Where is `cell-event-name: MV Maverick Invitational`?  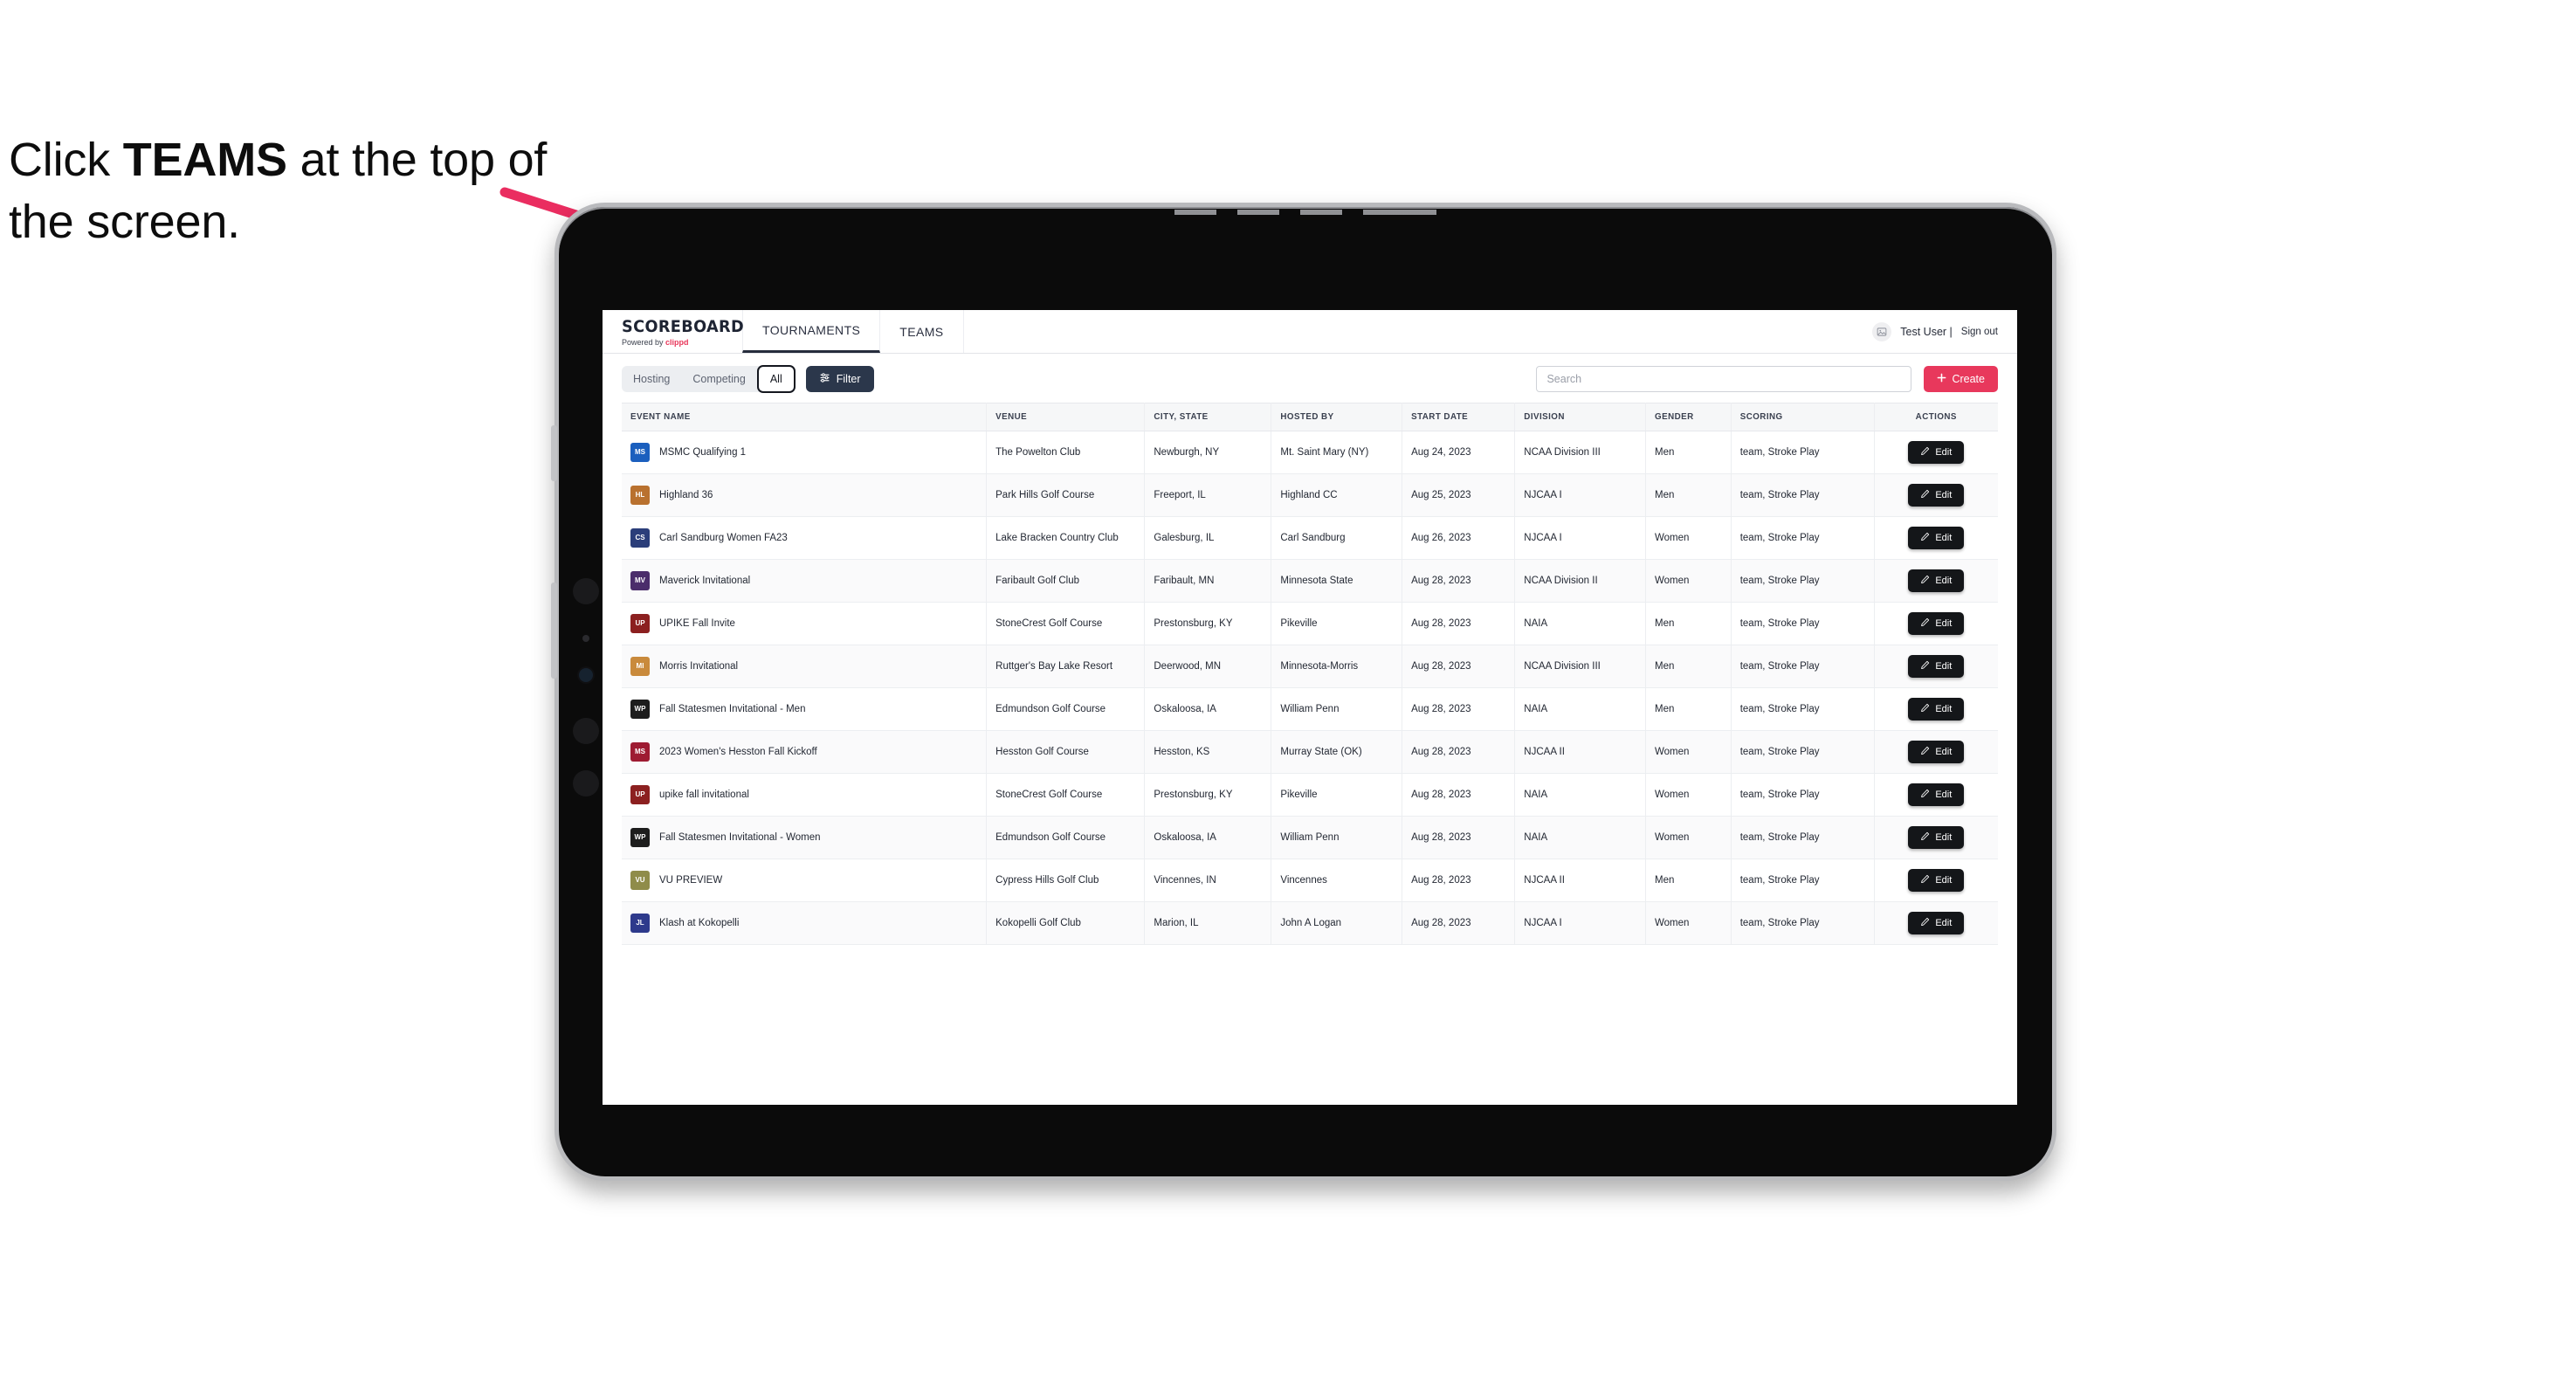 cell-event-name: MV Maverick Invitational is located at coordinates (805, 581).